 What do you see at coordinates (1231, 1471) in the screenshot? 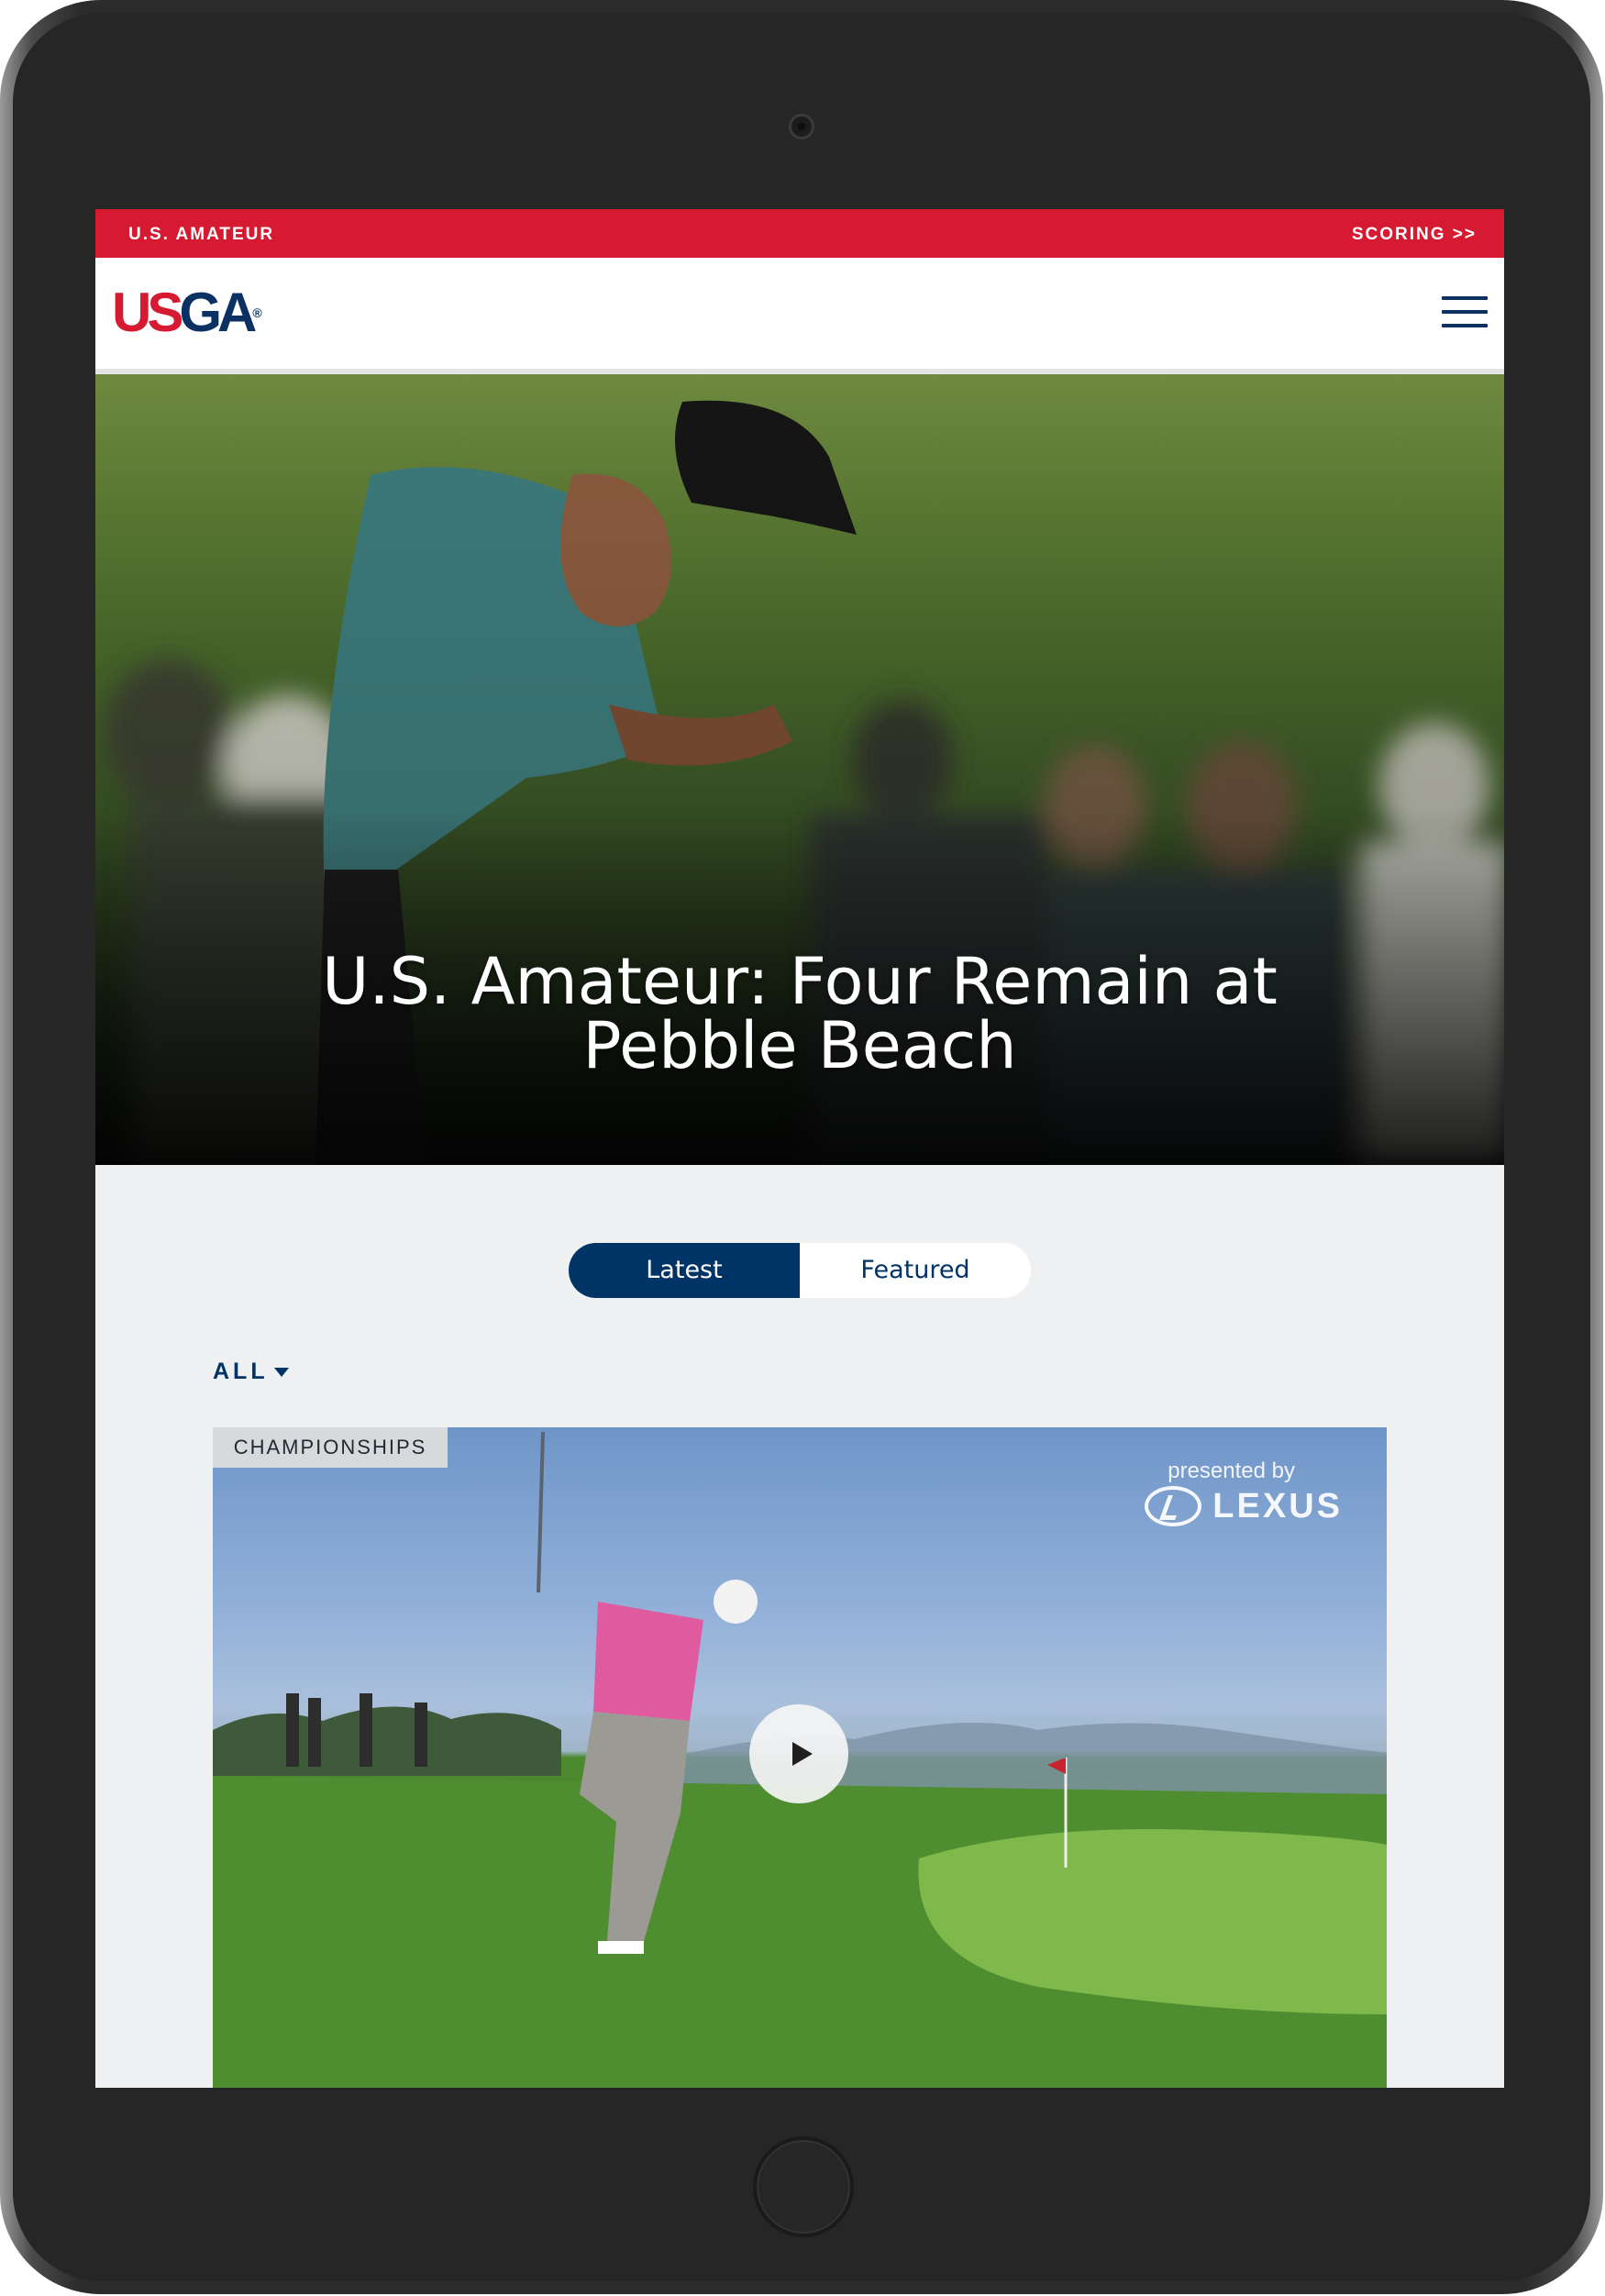
I see `sponsor-prefix: presented by` at bounding box center [1231, 1471].